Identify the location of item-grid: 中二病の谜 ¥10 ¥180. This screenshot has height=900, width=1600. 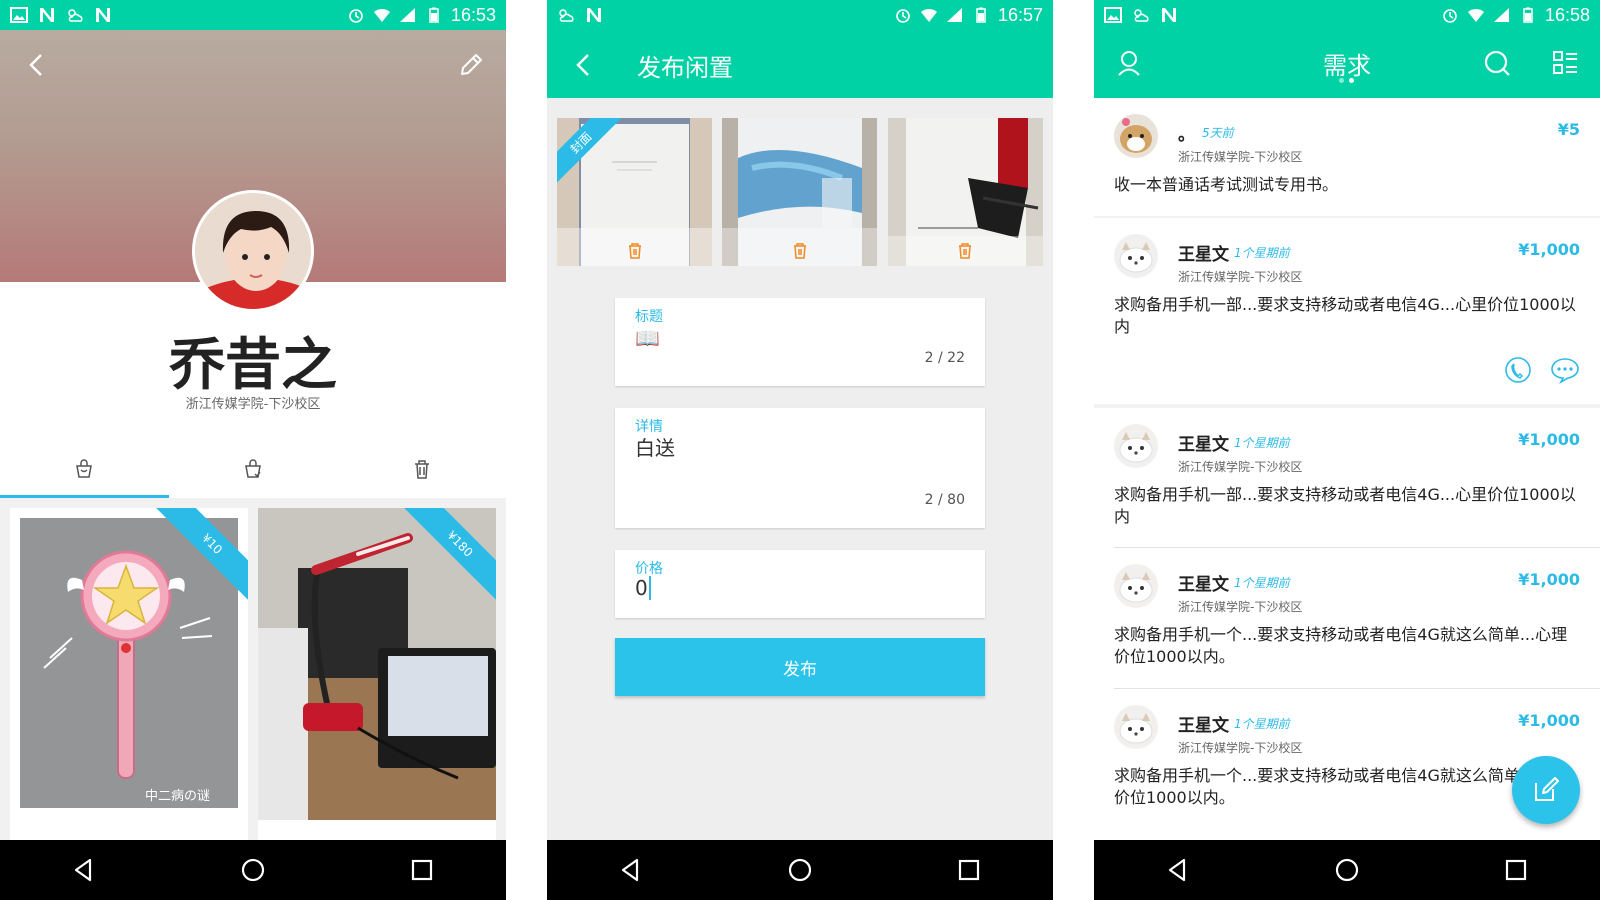
(253, 669).